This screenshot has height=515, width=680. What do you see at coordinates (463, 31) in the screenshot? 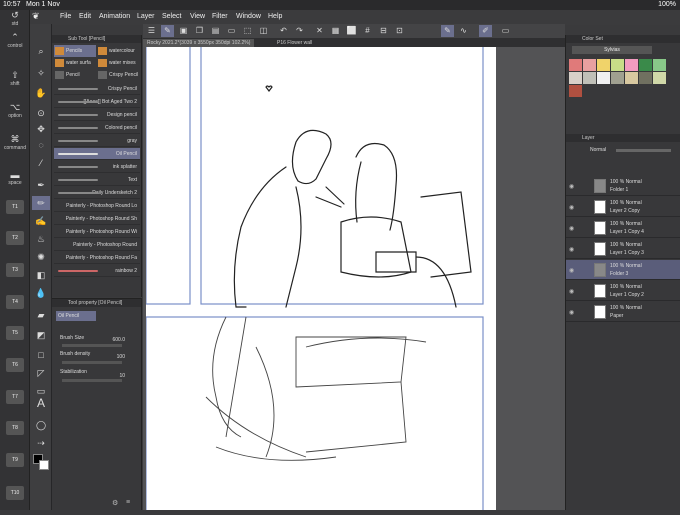
I see `smooth-icon: ∿` at bounding box center [463, 31].